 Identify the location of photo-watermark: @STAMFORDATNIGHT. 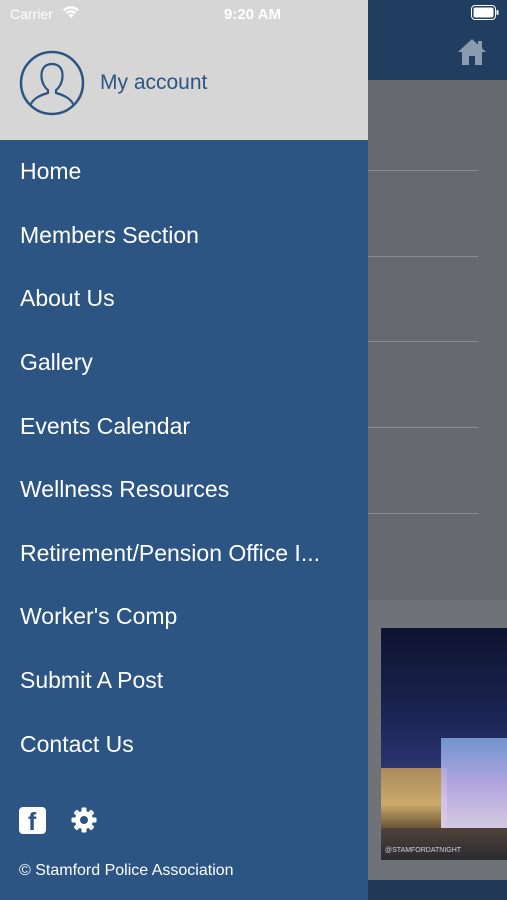
(423, 850).